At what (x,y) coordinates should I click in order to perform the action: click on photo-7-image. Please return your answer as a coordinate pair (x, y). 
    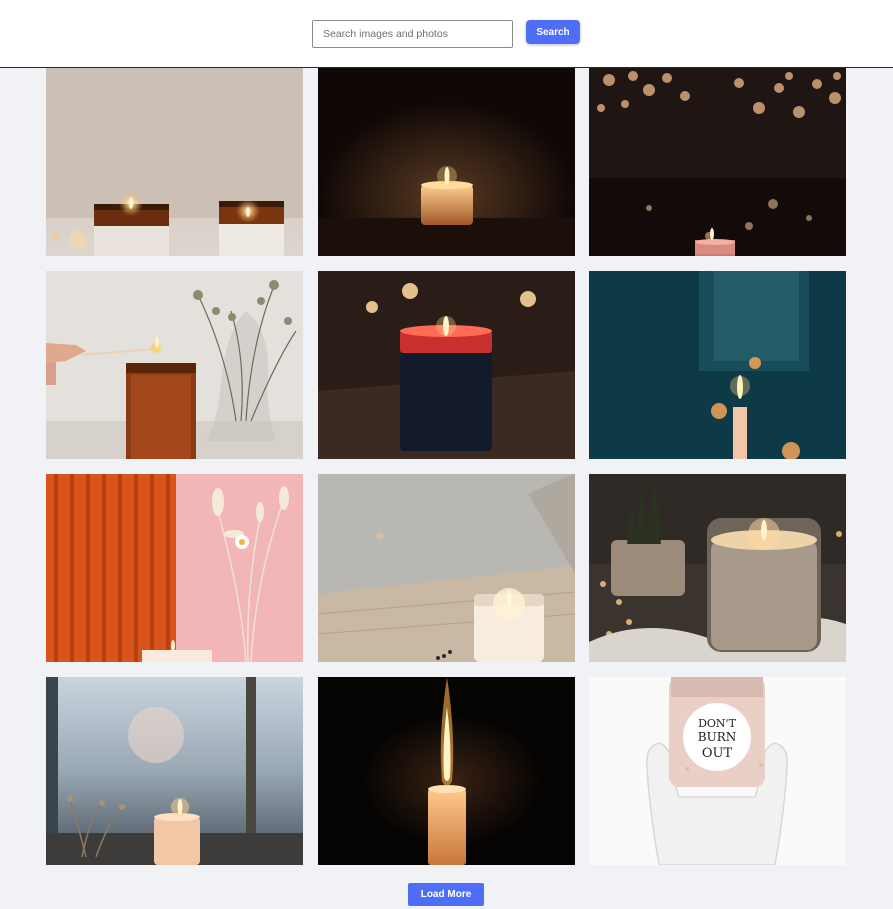
    Looking at the image, I should click on (174, 568).